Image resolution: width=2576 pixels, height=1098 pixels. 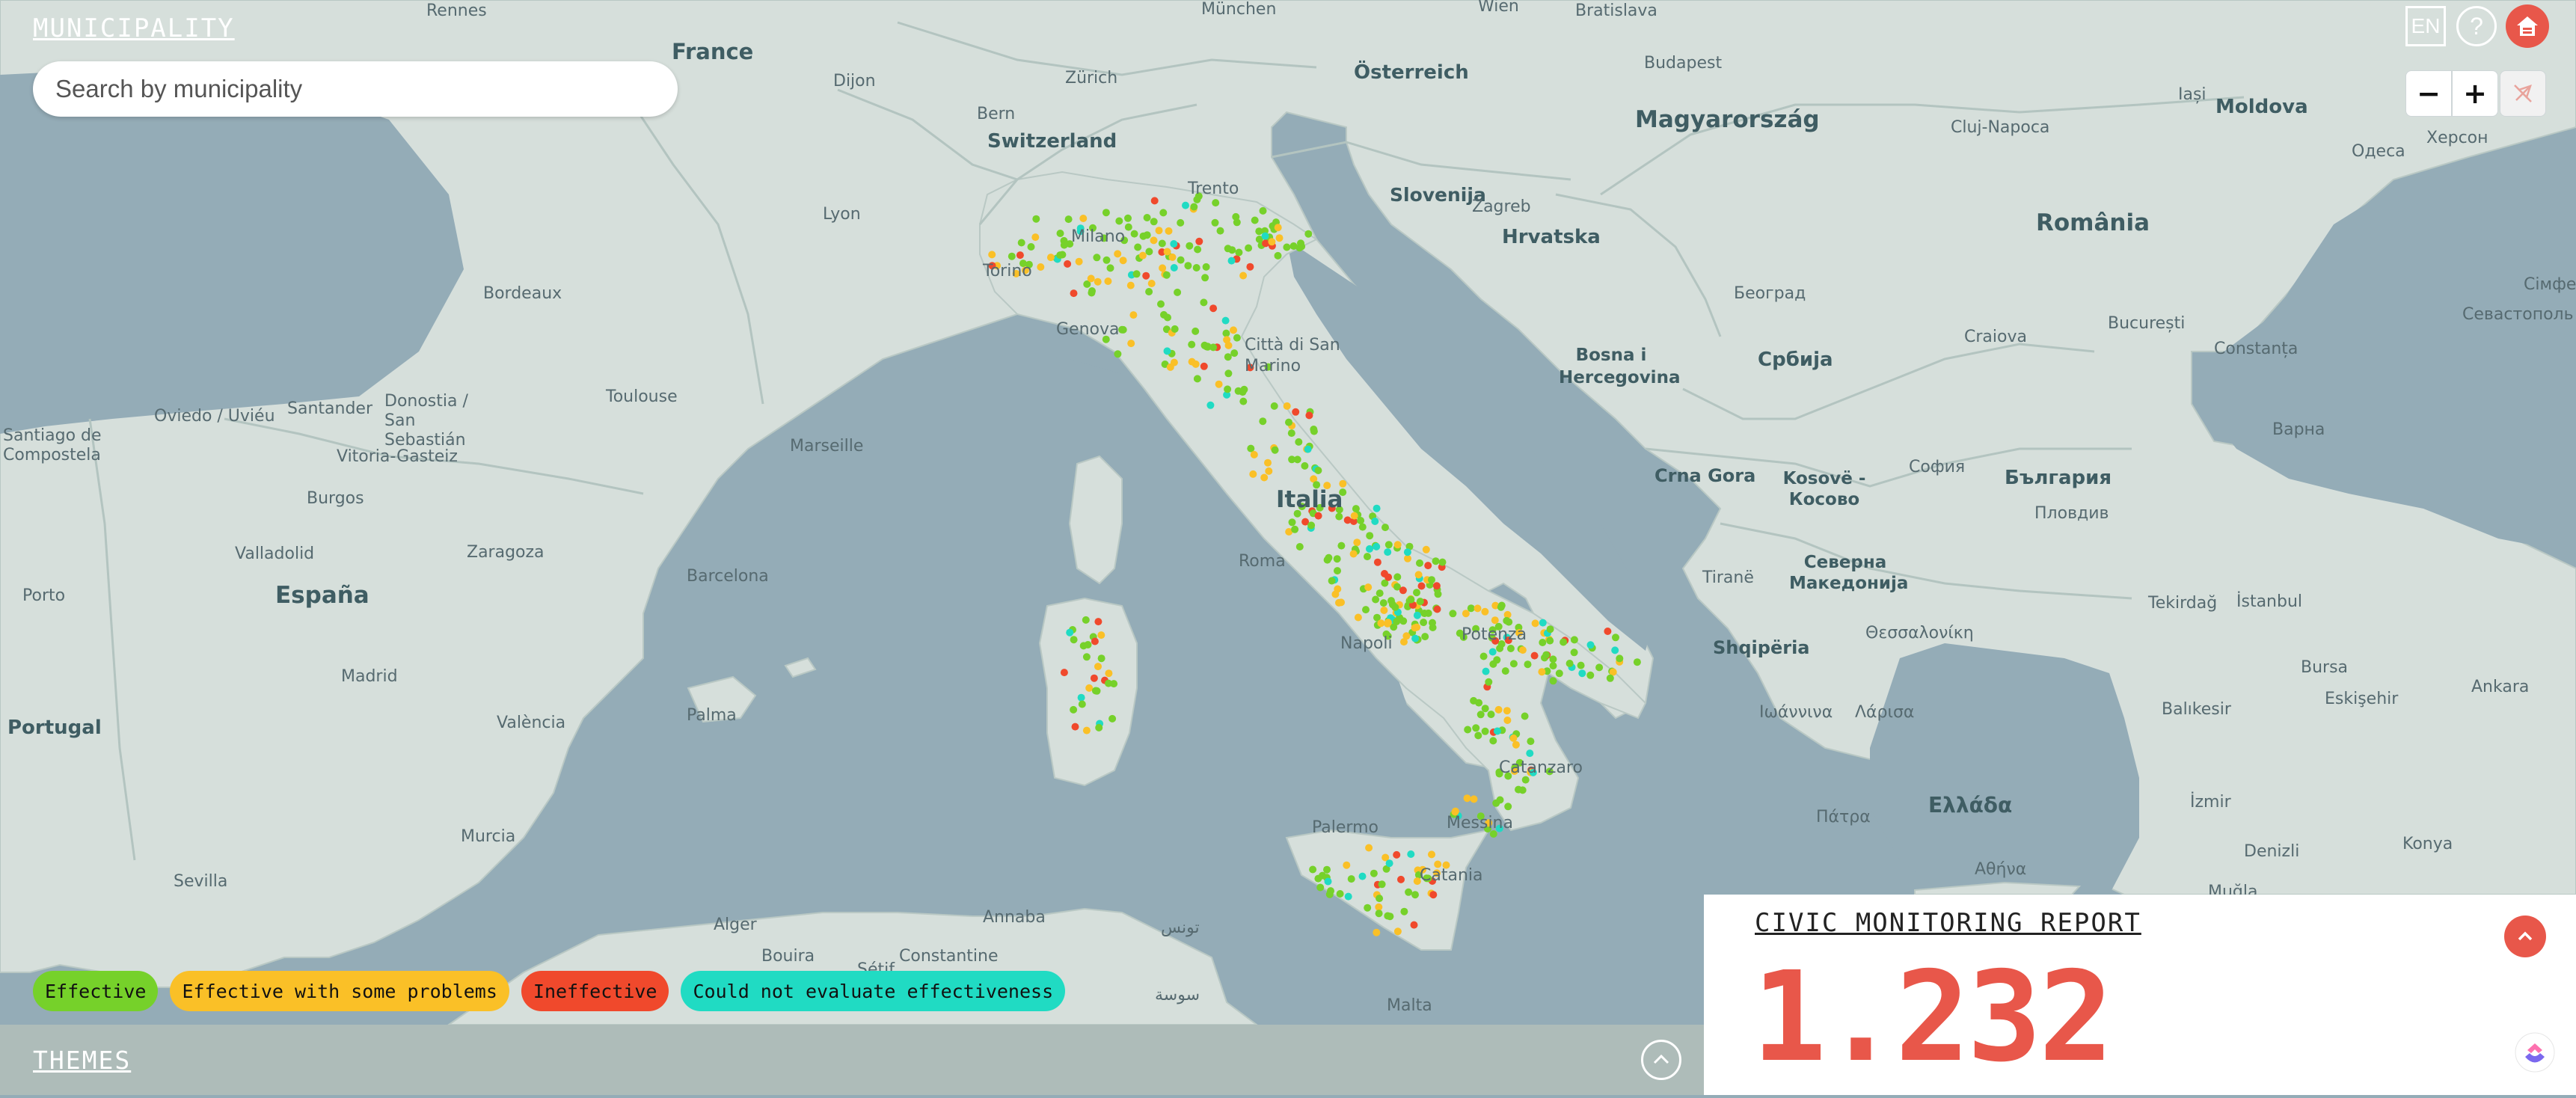 I want to click on locate-button, so click(x=2523, y=93).